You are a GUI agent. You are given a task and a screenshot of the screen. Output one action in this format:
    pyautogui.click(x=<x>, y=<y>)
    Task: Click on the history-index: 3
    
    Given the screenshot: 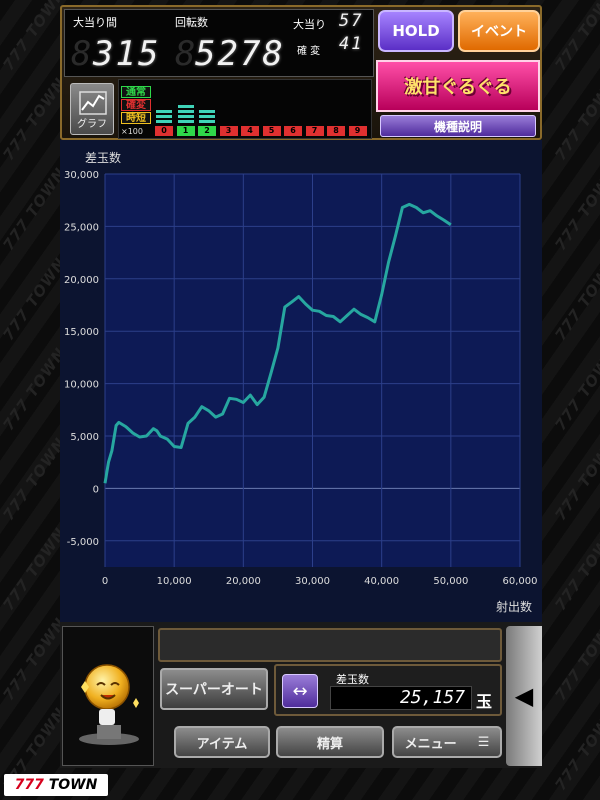 What is the action you would take?
    pyautogui.click(x=228, y=131)
    